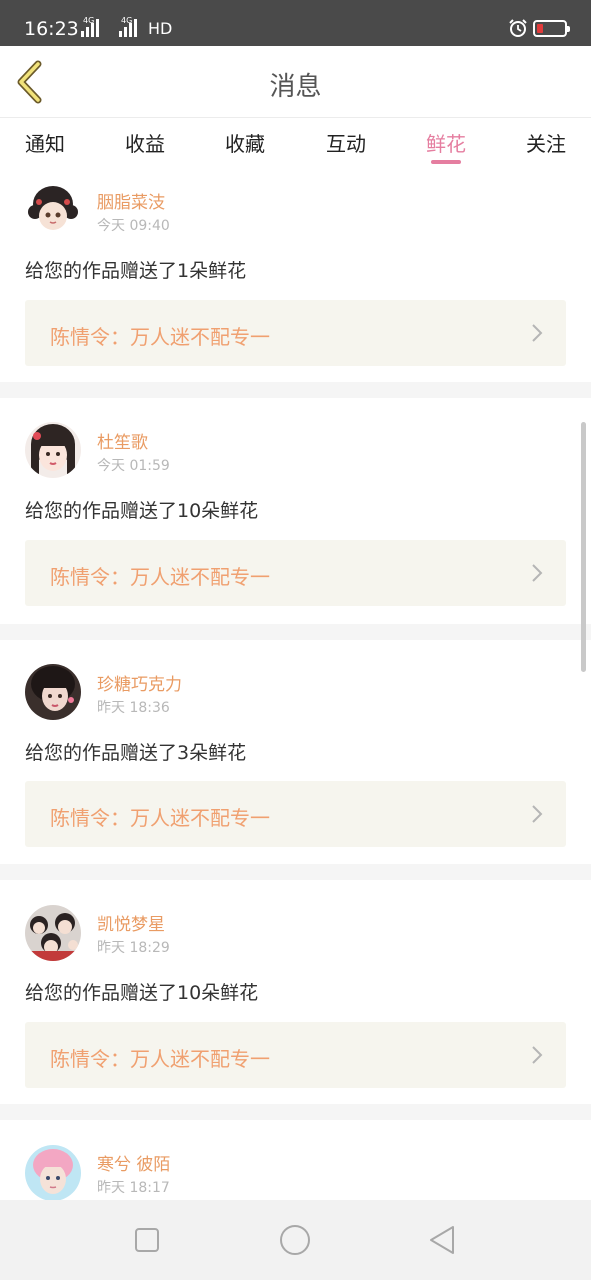 This screenshot has height=1280, width=591. I want to click on list-item: 寒兮 彼陌 昨天 18:17, so click(295, 1160).